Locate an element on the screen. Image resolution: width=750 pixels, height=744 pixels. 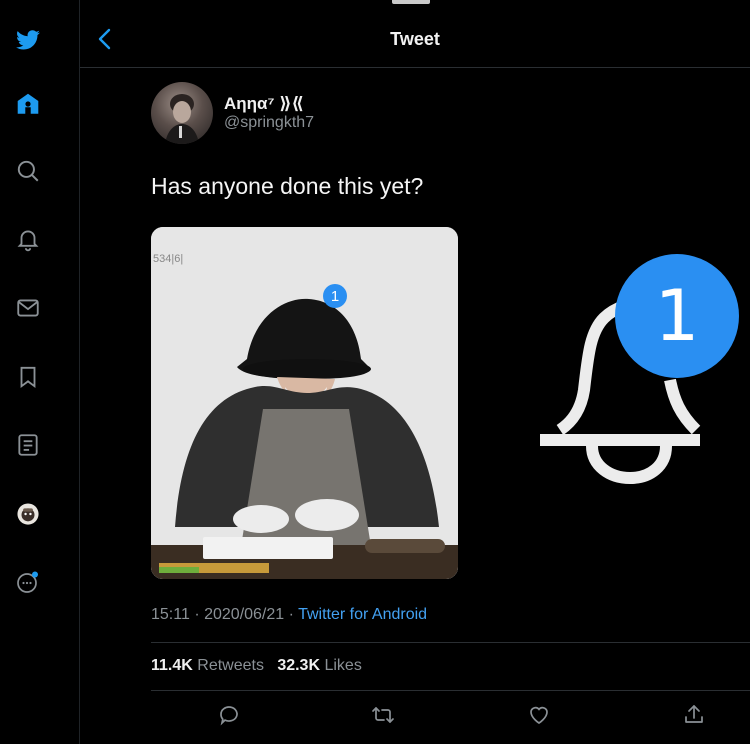
share-button is located at coordinates (695, 716).